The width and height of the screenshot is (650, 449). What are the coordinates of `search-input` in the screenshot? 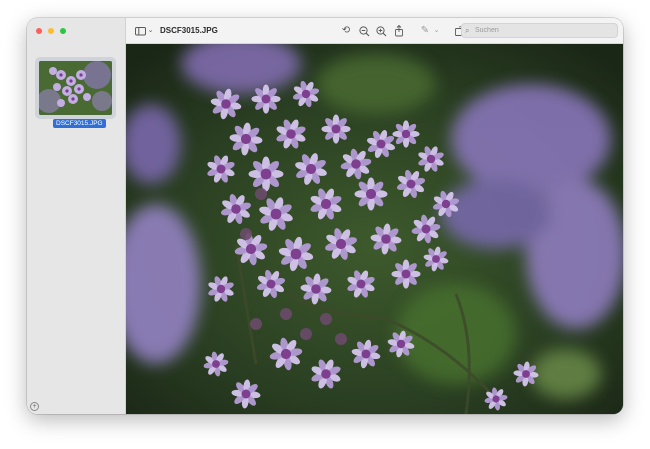 It's located at (545, 30).